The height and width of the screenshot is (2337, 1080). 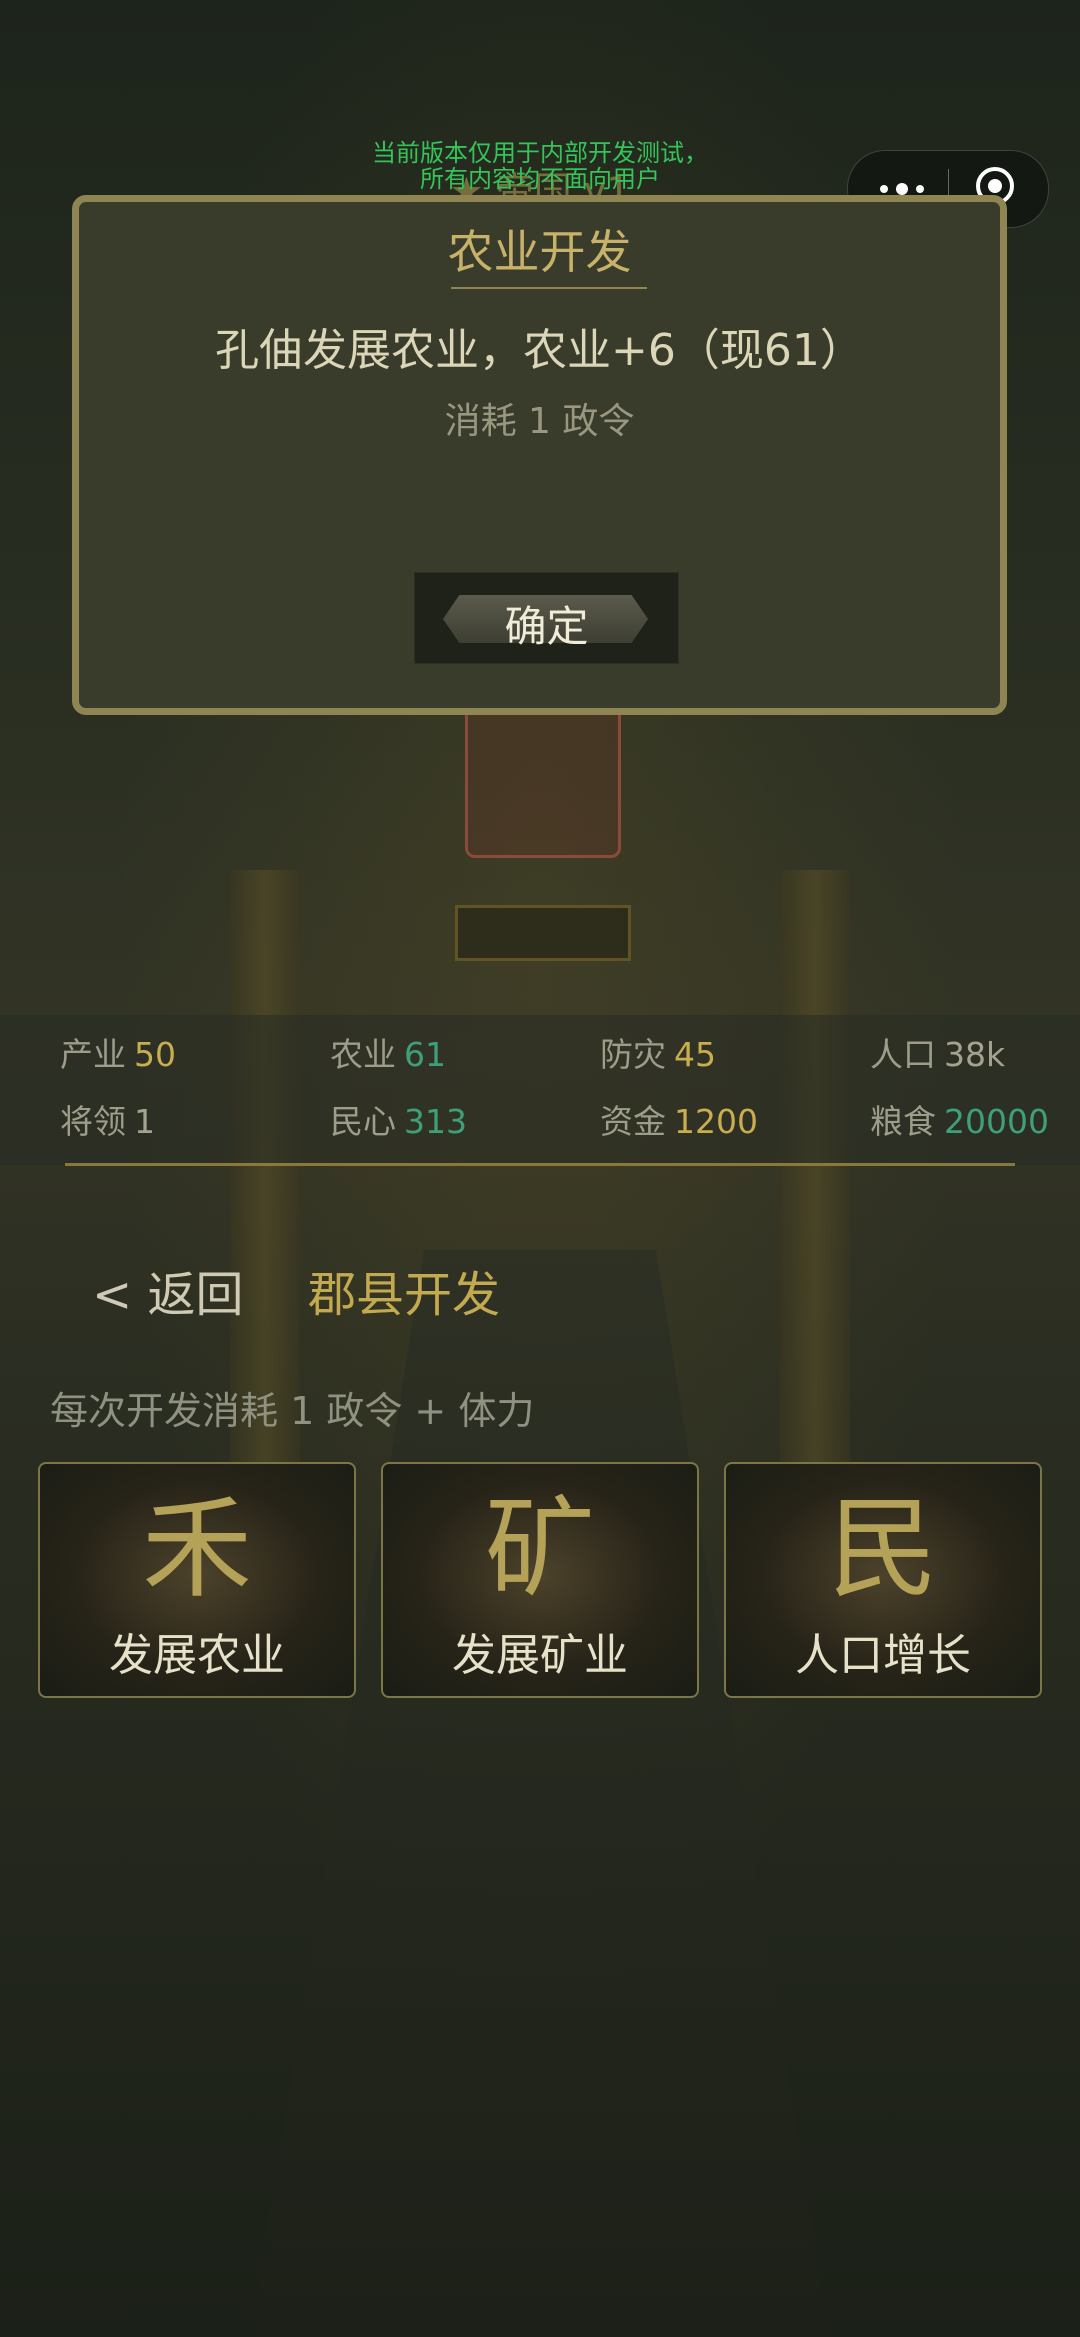 What do you see at coordinates (197, 1655) in the screenshot?
I see `develop-agriculture-label: 发展农业` at bounding box center [197, 1655].